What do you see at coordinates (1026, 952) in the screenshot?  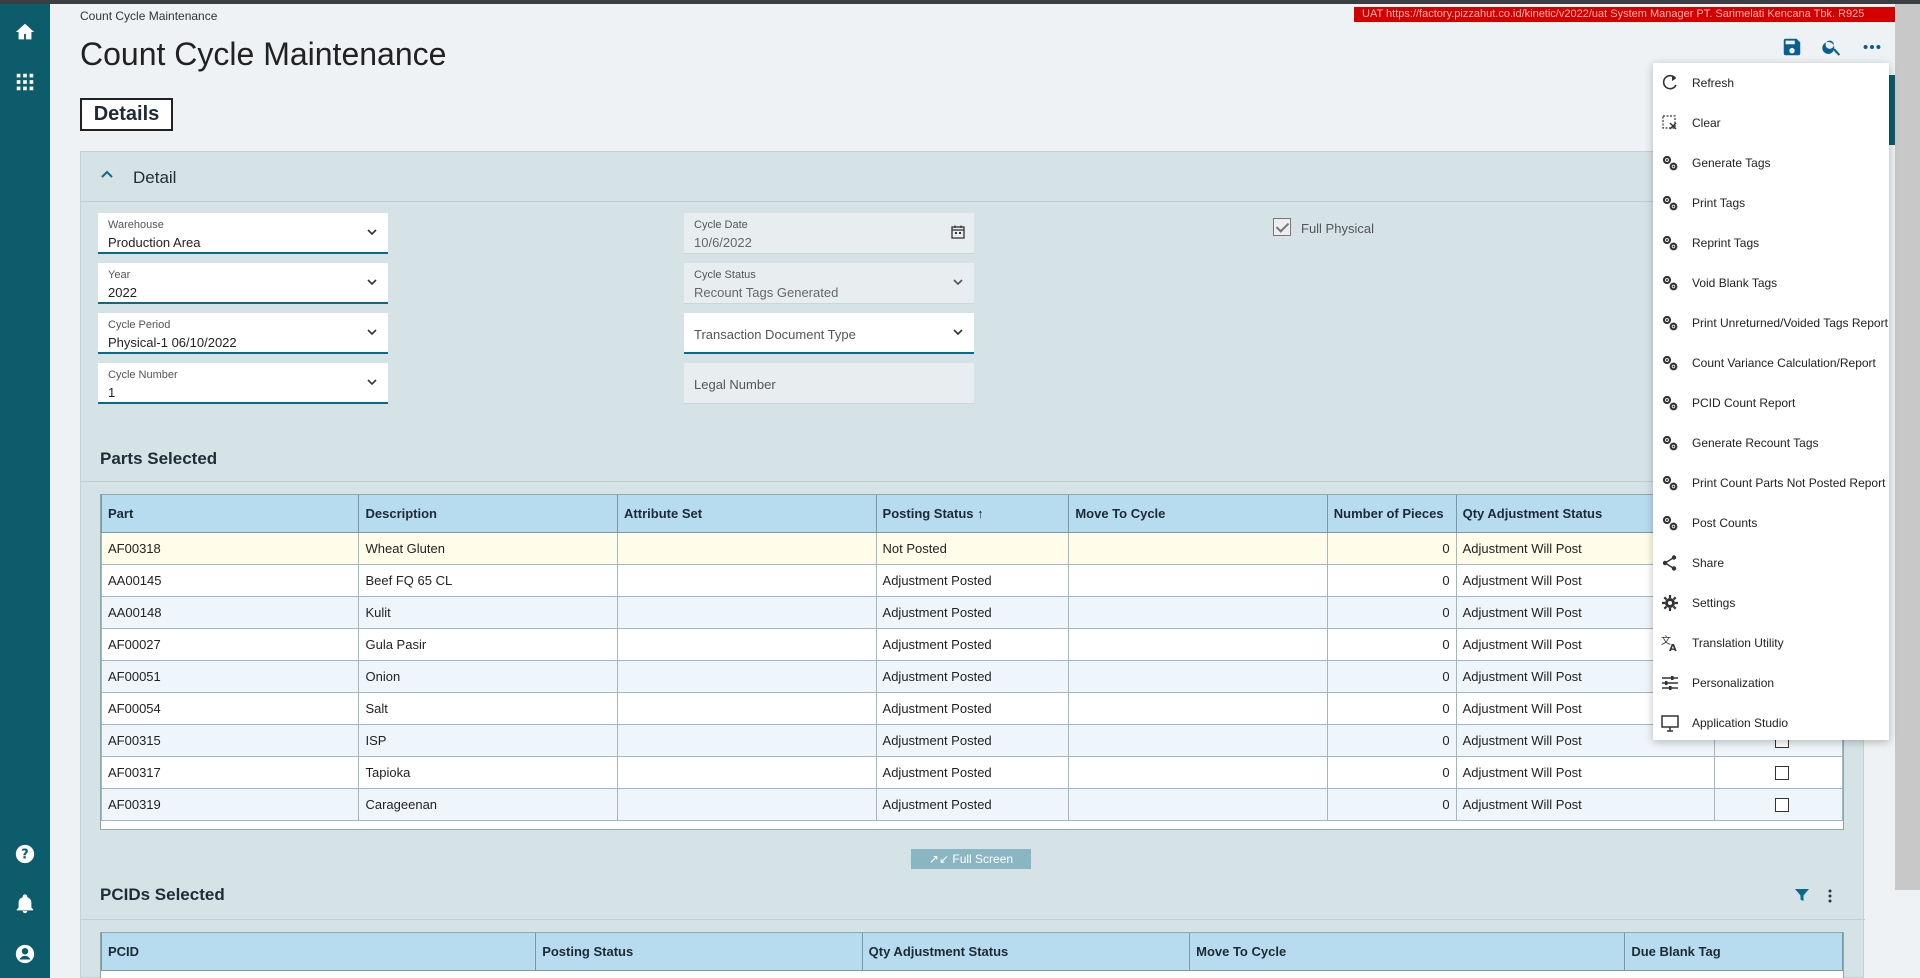 I see `column-header-qty-adjustment-status: Qty Adjustment Status` at bounding box center [1026, 952].